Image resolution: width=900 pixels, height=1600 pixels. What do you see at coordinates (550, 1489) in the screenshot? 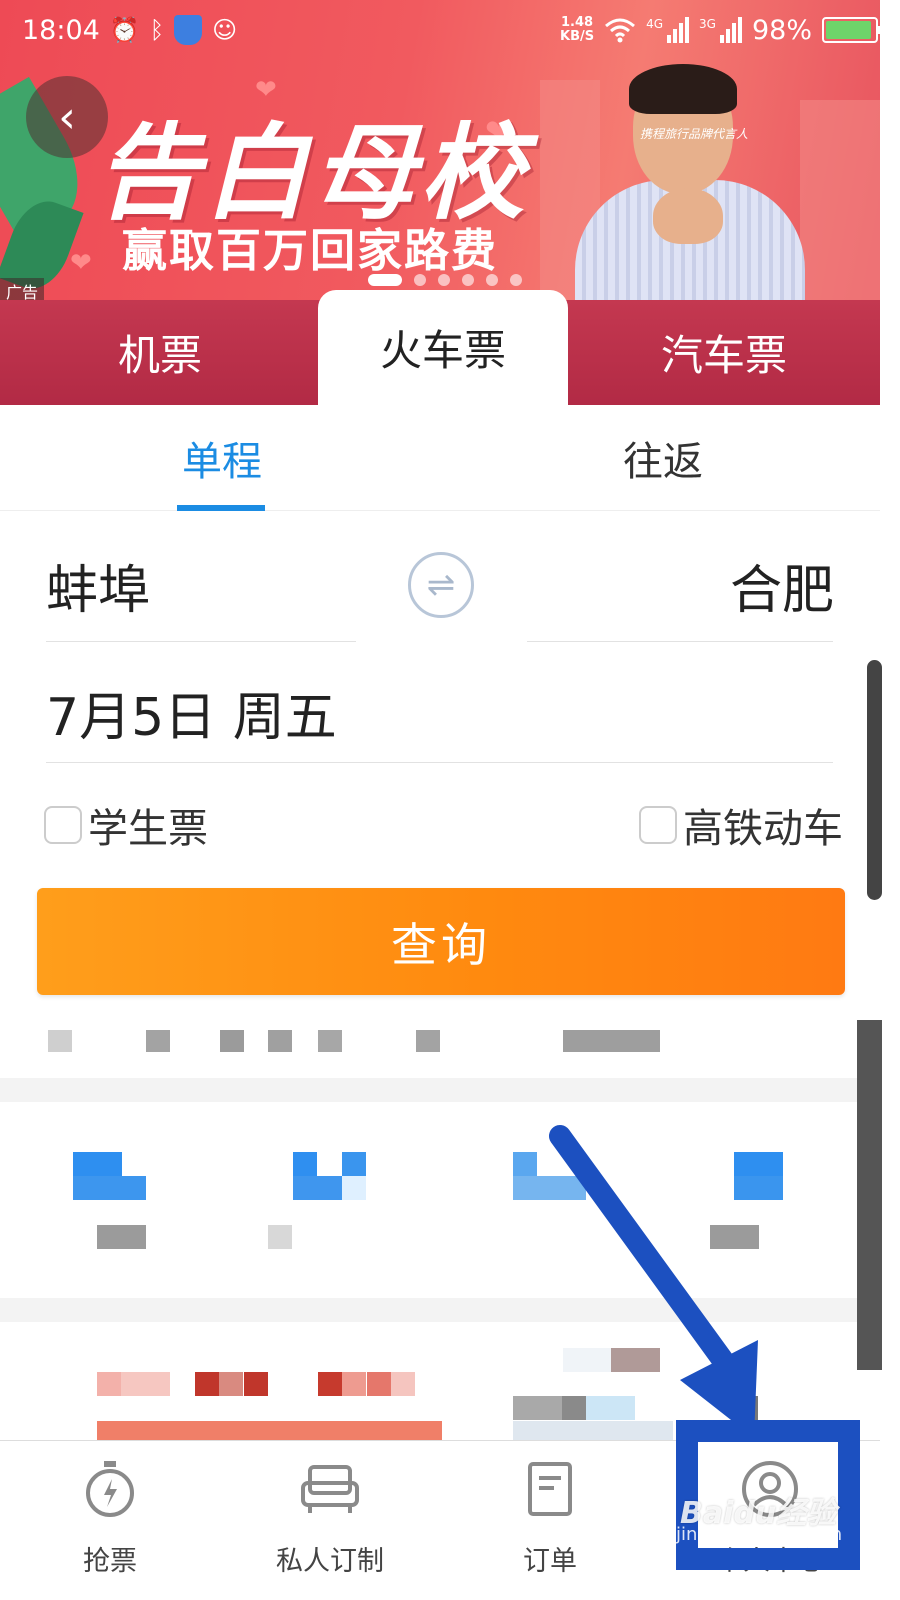
I see `document-icon` at bounding box center [550, 1489].